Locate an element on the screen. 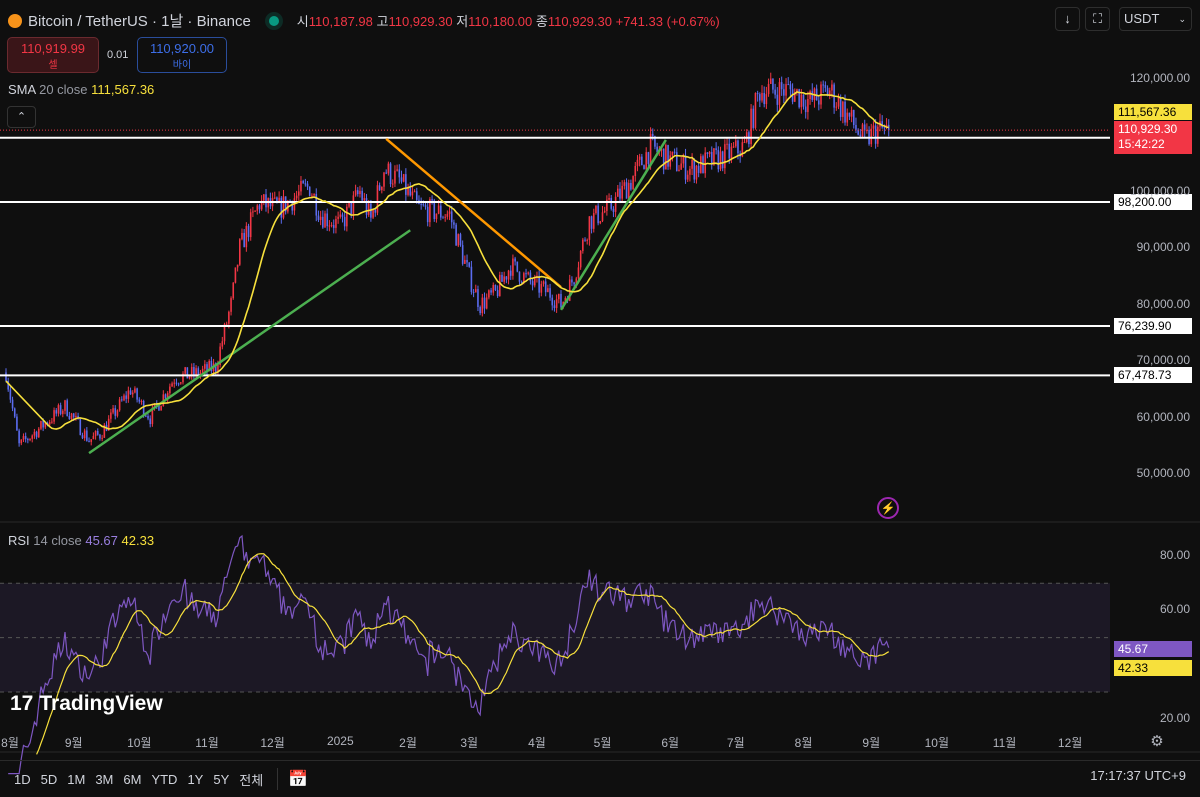 The width and height of the screenshot is (1200, 797). lightning-icon: ⚡ is located at coordinates (888, 508).